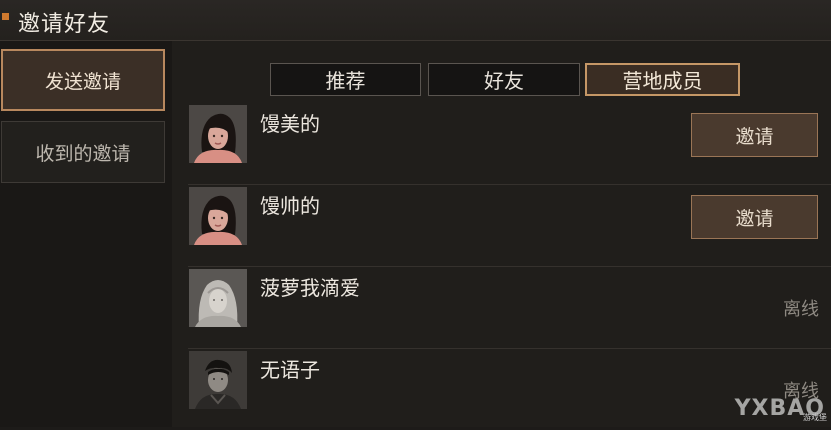 The image size is (831, 430). I want to click on sidebar-item-label: 发送邀请, so click(82, 81).